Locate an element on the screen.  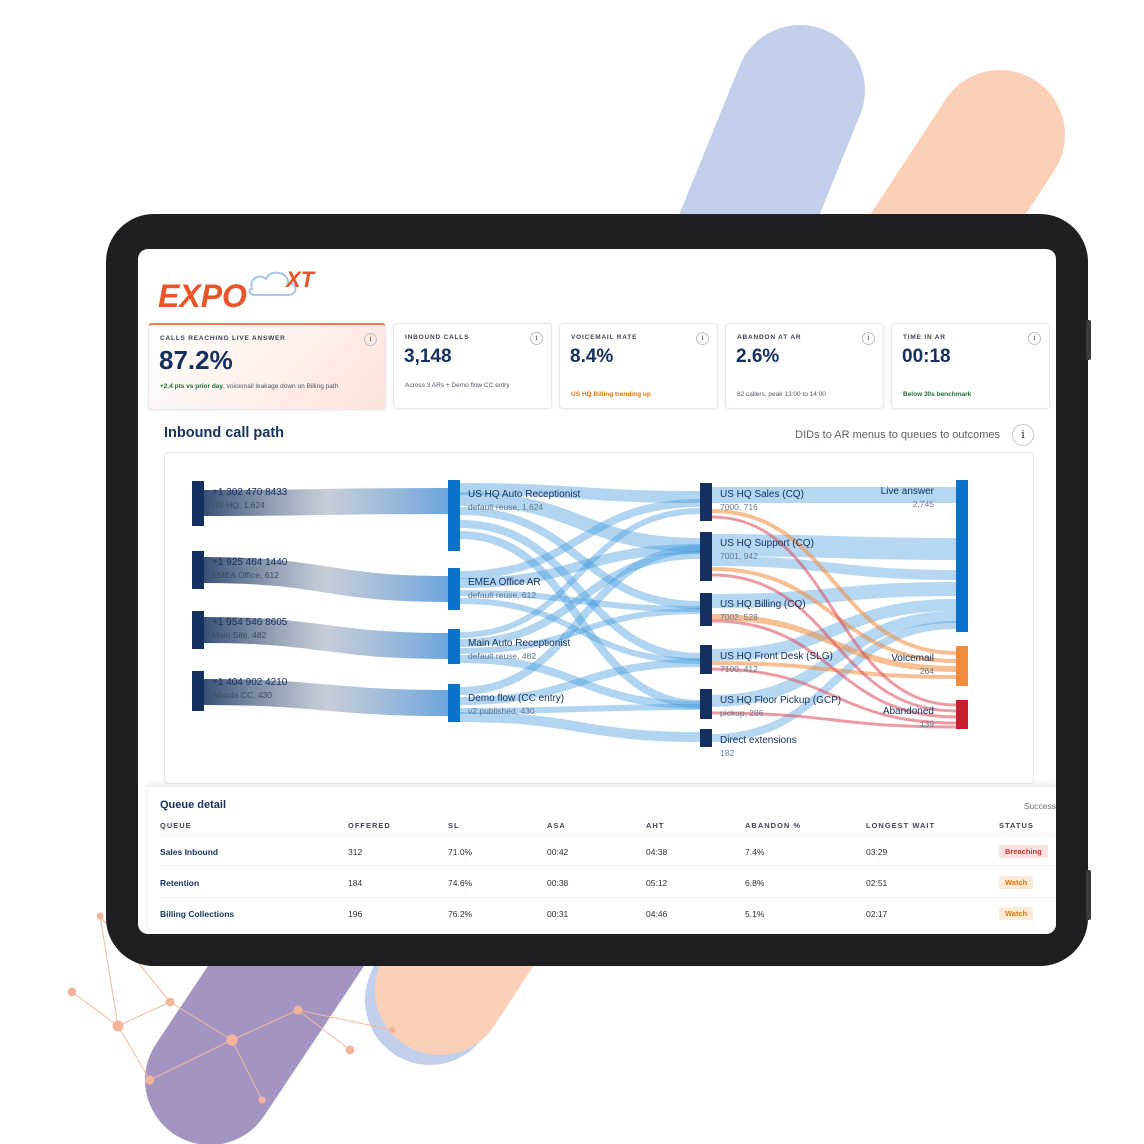
ar-detail: default reuse, 612 is located at coordinates (502, 595).